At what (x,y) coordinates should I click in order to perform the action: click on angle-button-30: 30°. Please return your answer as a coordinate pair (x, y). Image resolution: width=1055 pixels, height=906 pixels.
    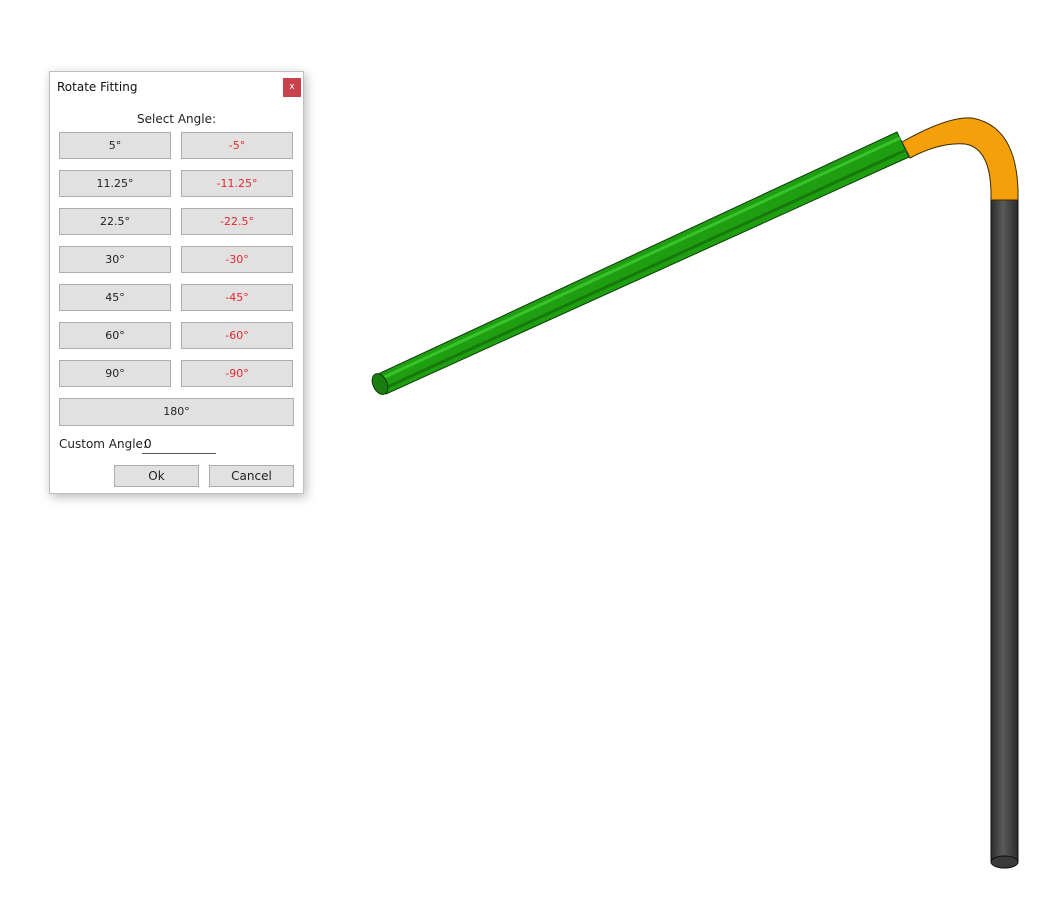
    Looking at the image, I should click on (115, 259).